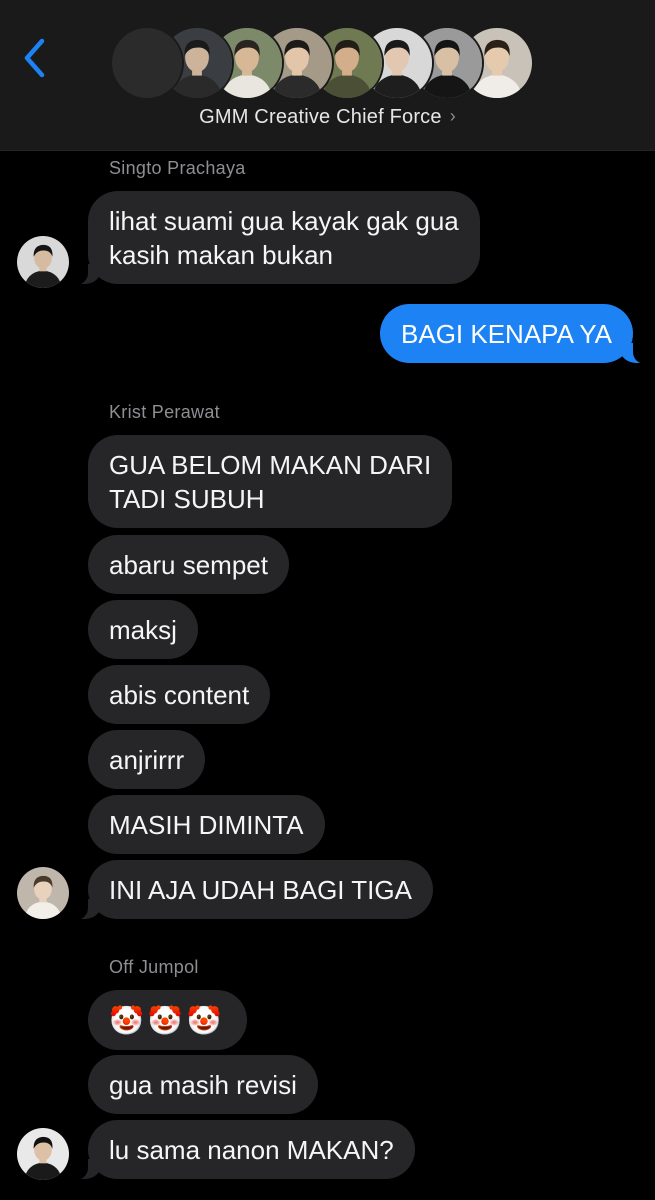  What do you see at coordinates (164, 412) in the screenshot?
I see `sender-name: Krist Perawat` at bounding box center [164, 412].